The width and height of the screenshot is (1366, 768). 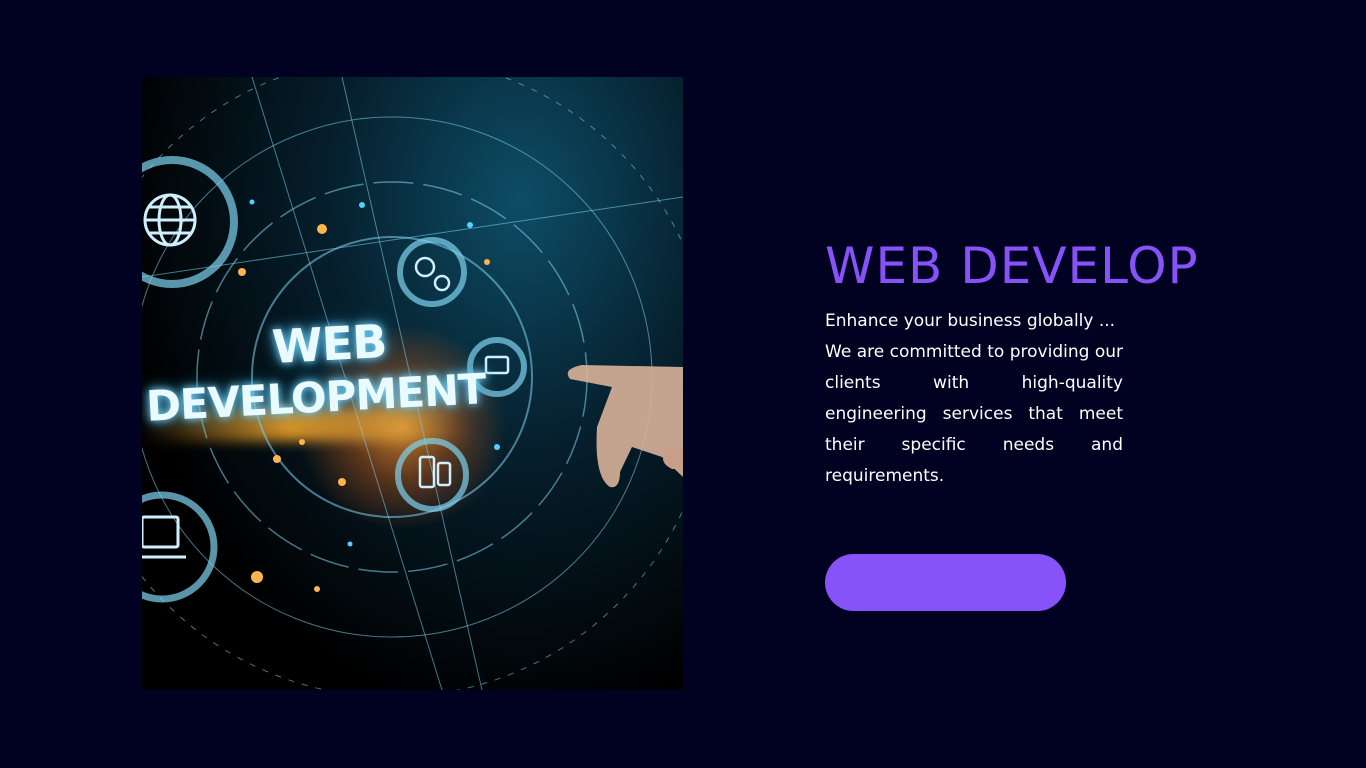 I want to click on mobile-icon, so click(x=432, y=475).